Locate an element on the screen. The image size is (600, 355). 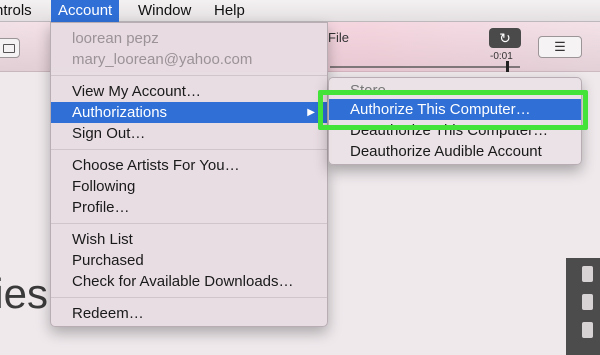
menu-controls: ntrols is located at coordinates (19, 11).